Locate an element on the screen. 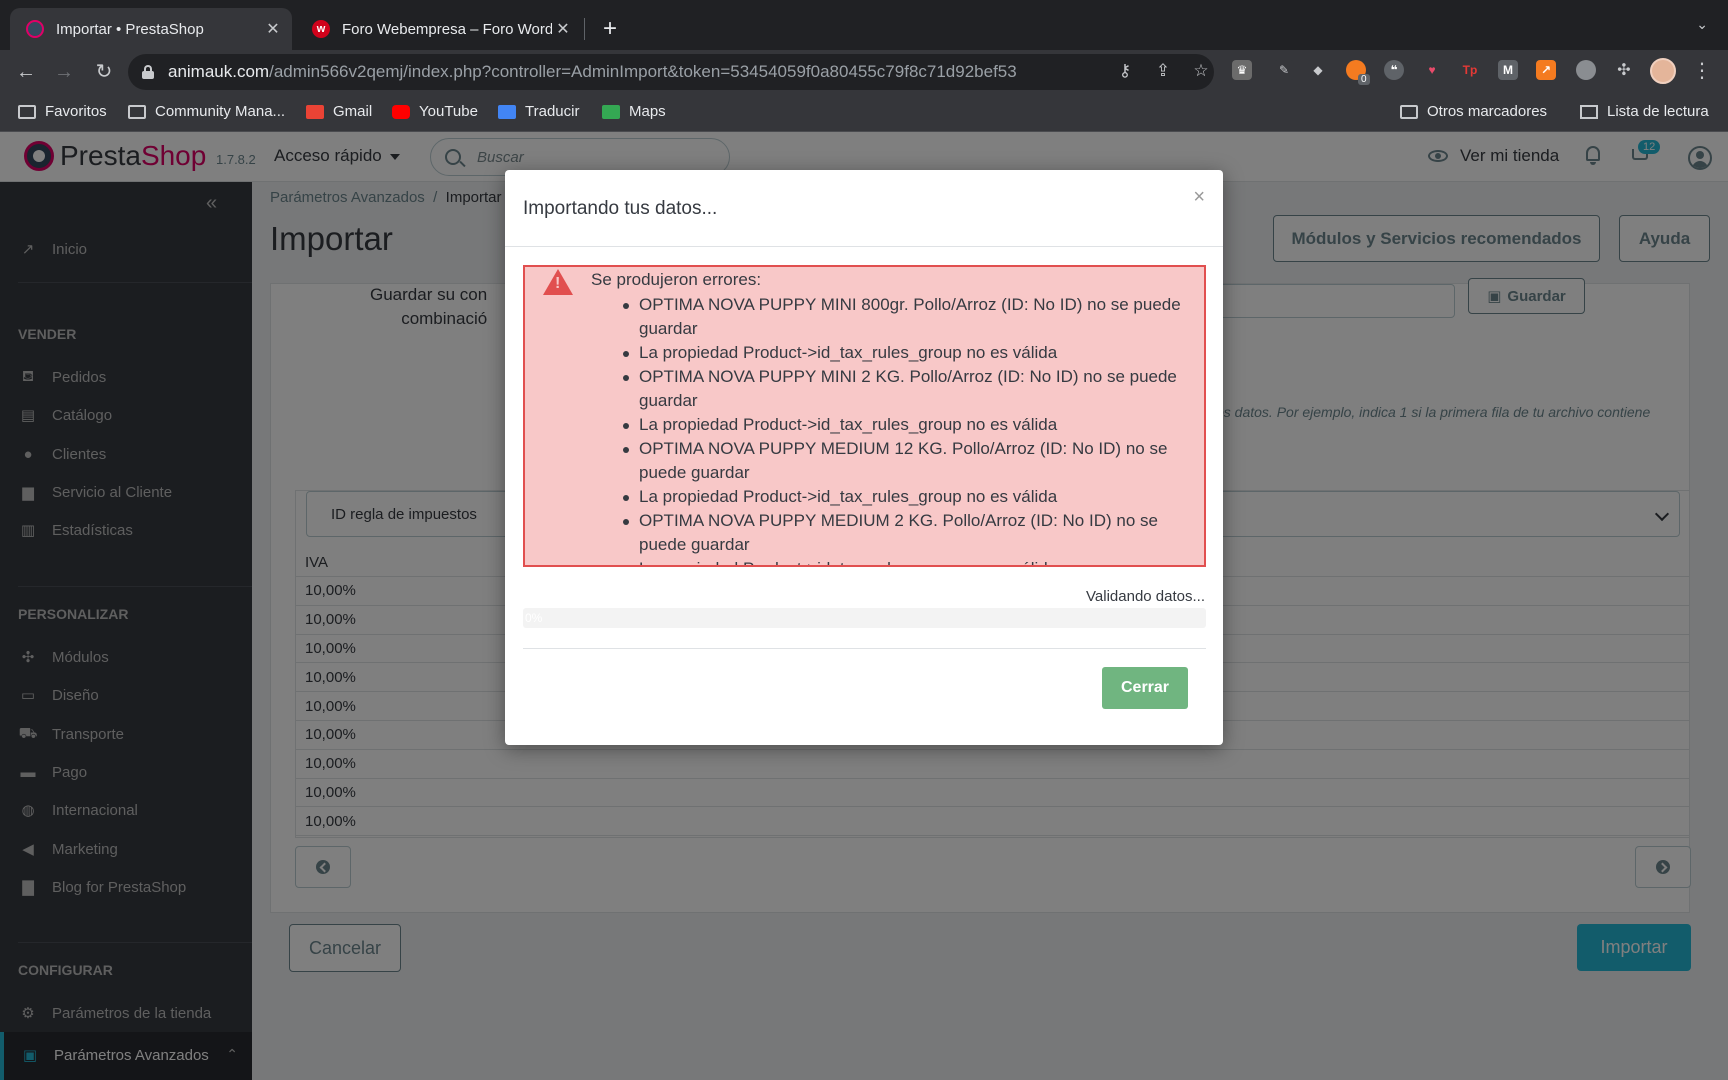 The width and height of the screenshot is (1728, 1080). tab-foro-webempresa: w Foro Webempresa – Foro WordPress ✕ is located at coordinates (439, 29).